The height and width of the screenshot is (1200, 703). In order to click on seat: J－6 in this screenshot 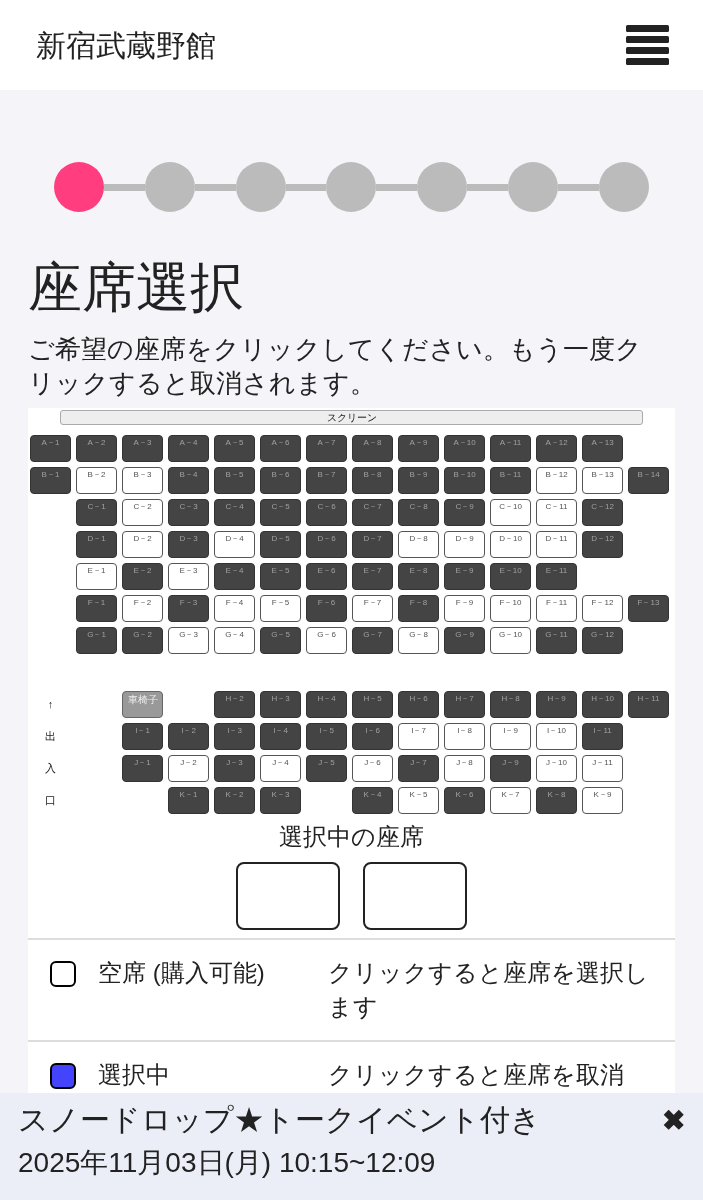, I will do `click(372, 768)`.